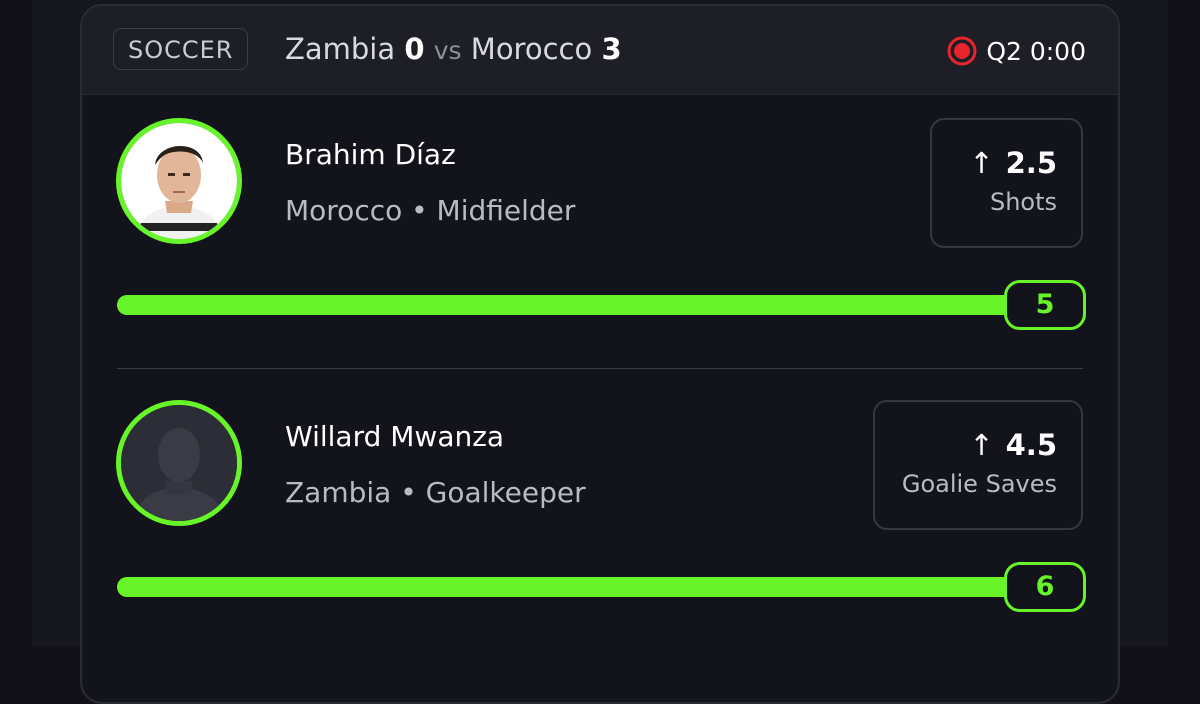  I want to click on prop-line: ↑ 2.5, so click(1006, 163).